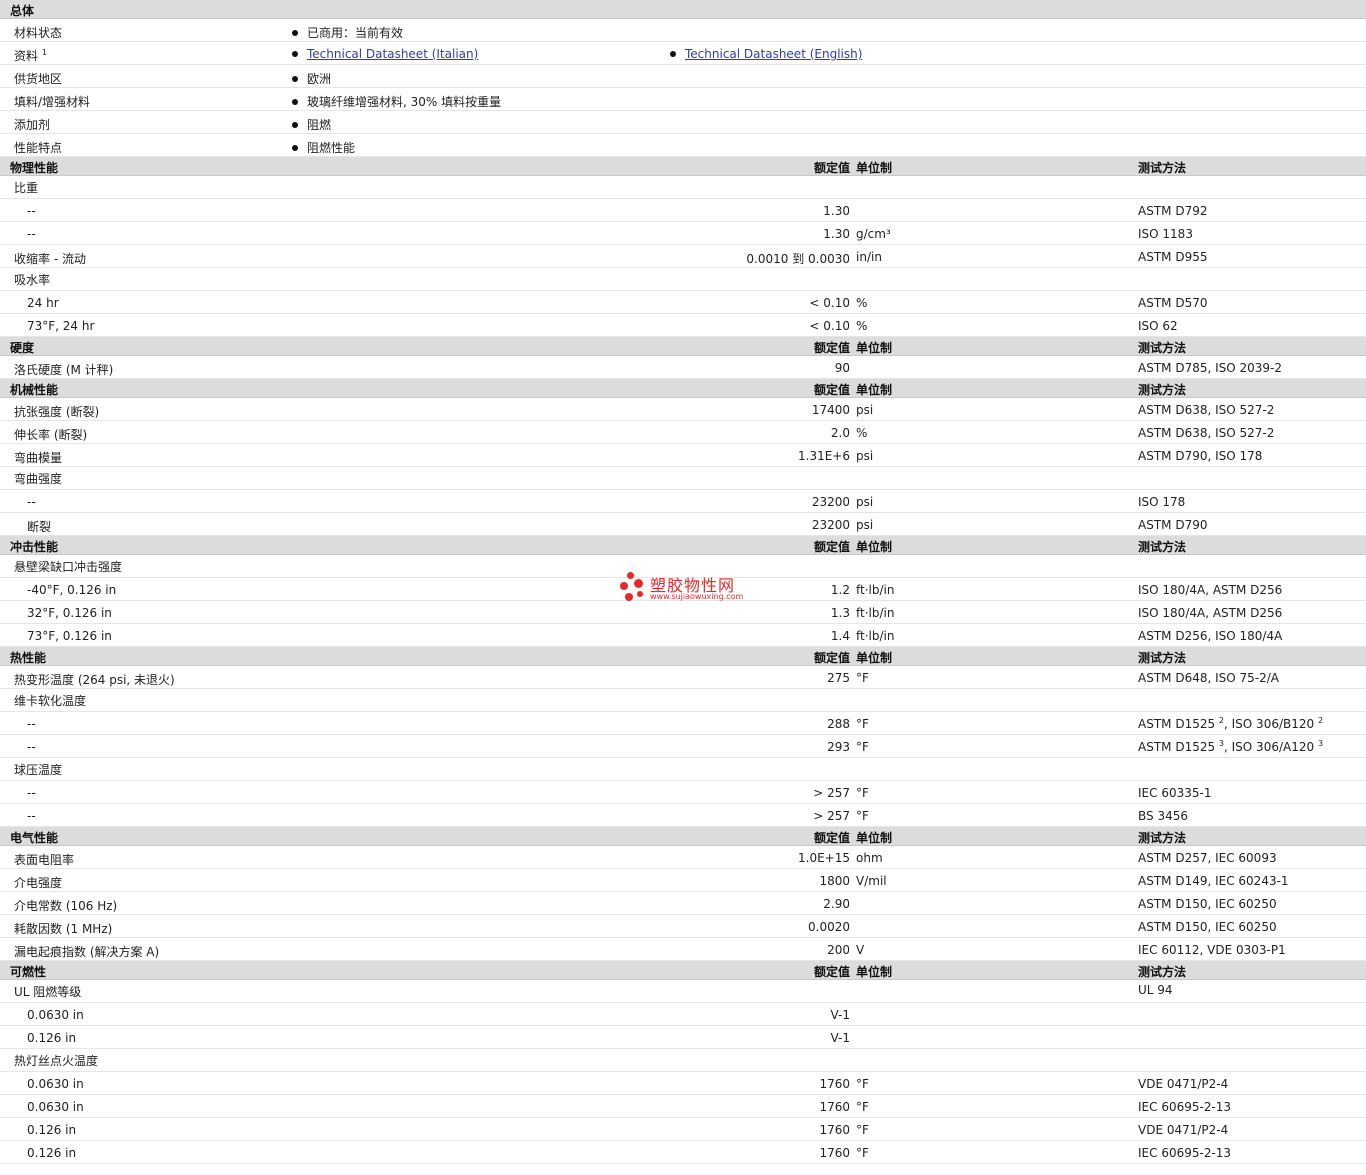 The height and width of the screenshot is (1175, 1366). Describe the element at coordinates (311, 124) in the screenshot. I see `general-item: 阻燃` at that location.